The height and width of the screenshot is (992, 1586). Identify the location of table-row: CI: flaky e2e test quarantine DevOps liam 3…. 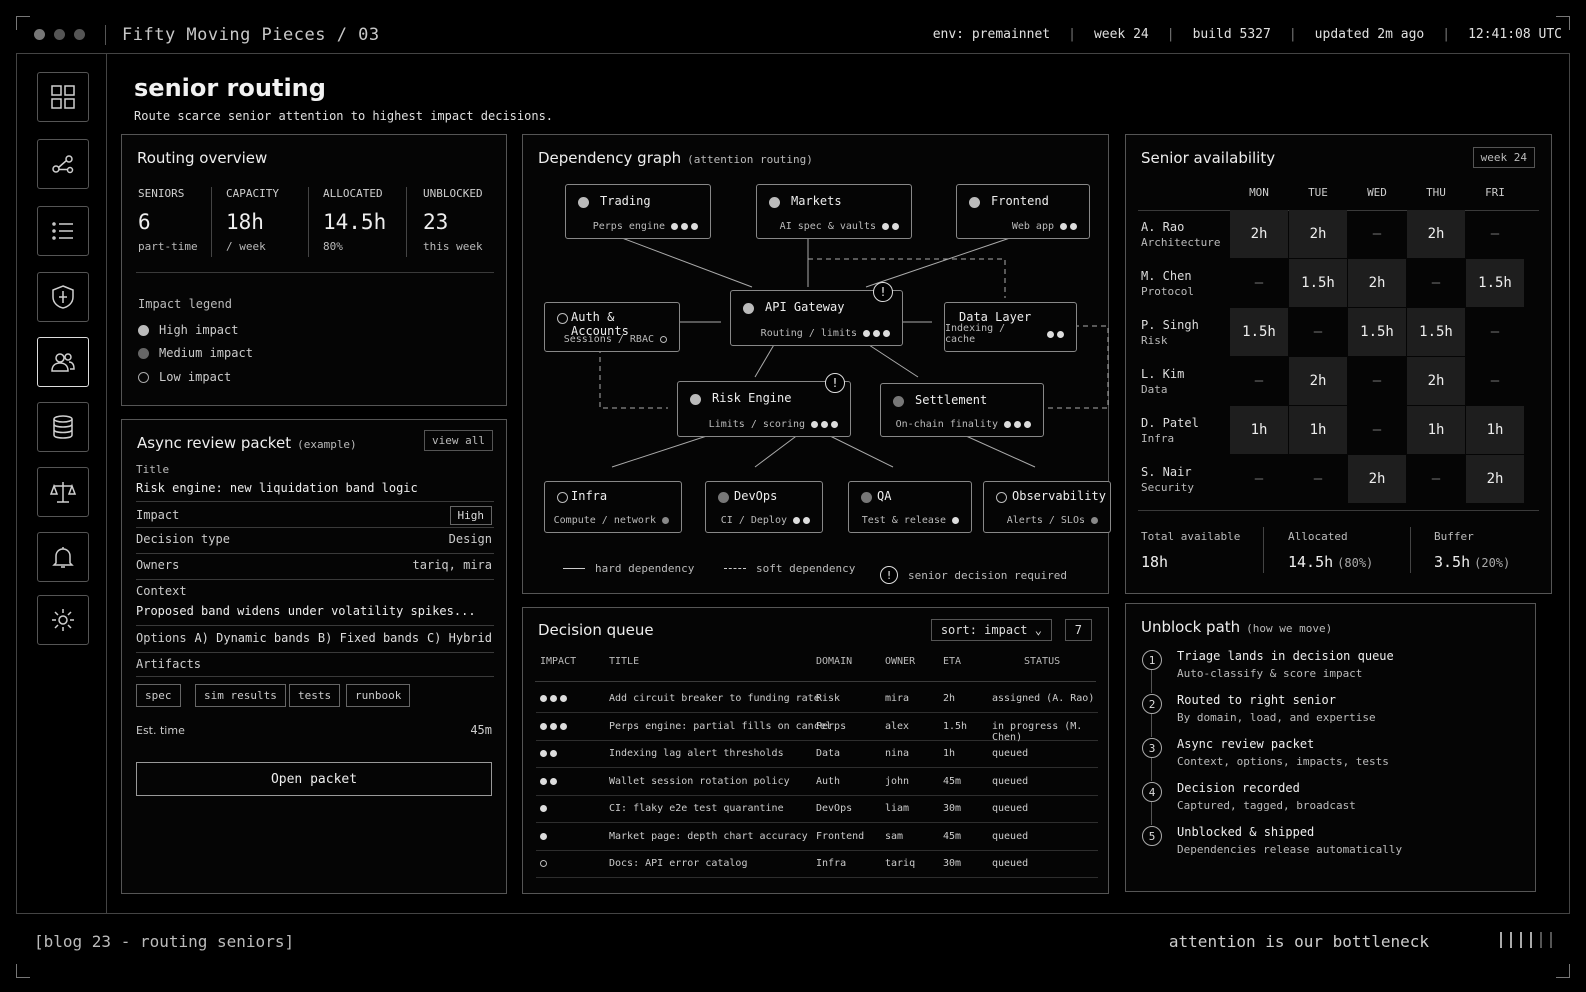
(817, 809).